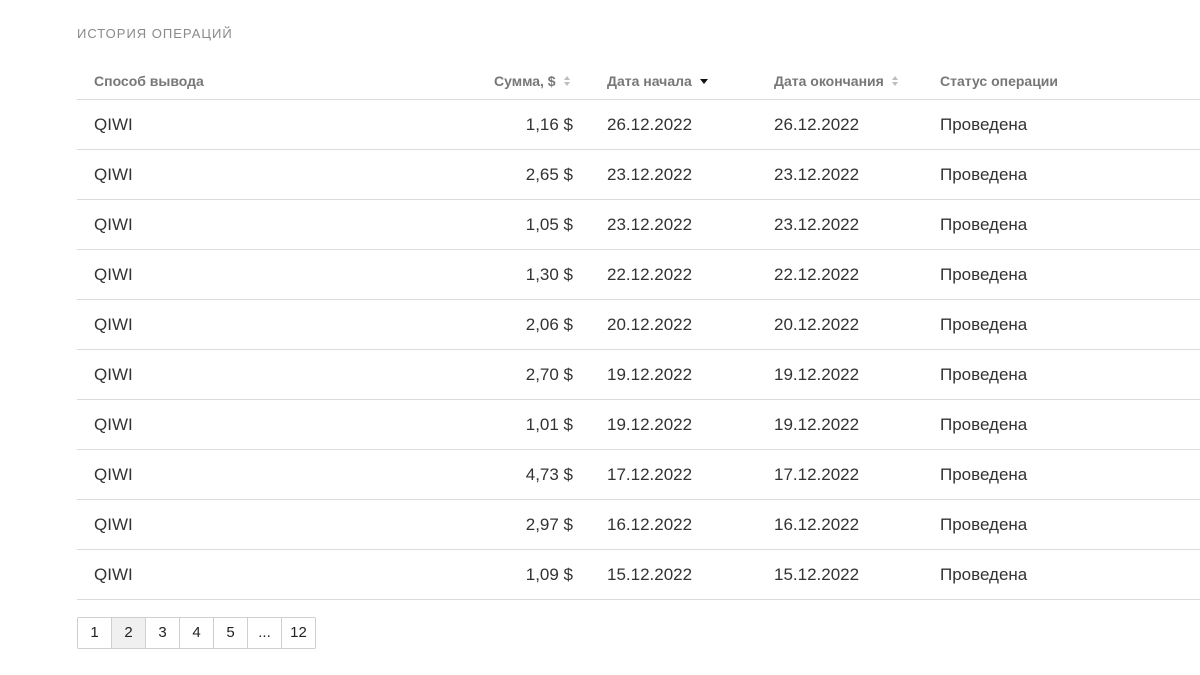 Image resolution: width=1200 pixels, height=675 pixels. Describe the element at coordinates (549, 374) in the screenshot. I see `cell-amount: 2,70 $` at that location.